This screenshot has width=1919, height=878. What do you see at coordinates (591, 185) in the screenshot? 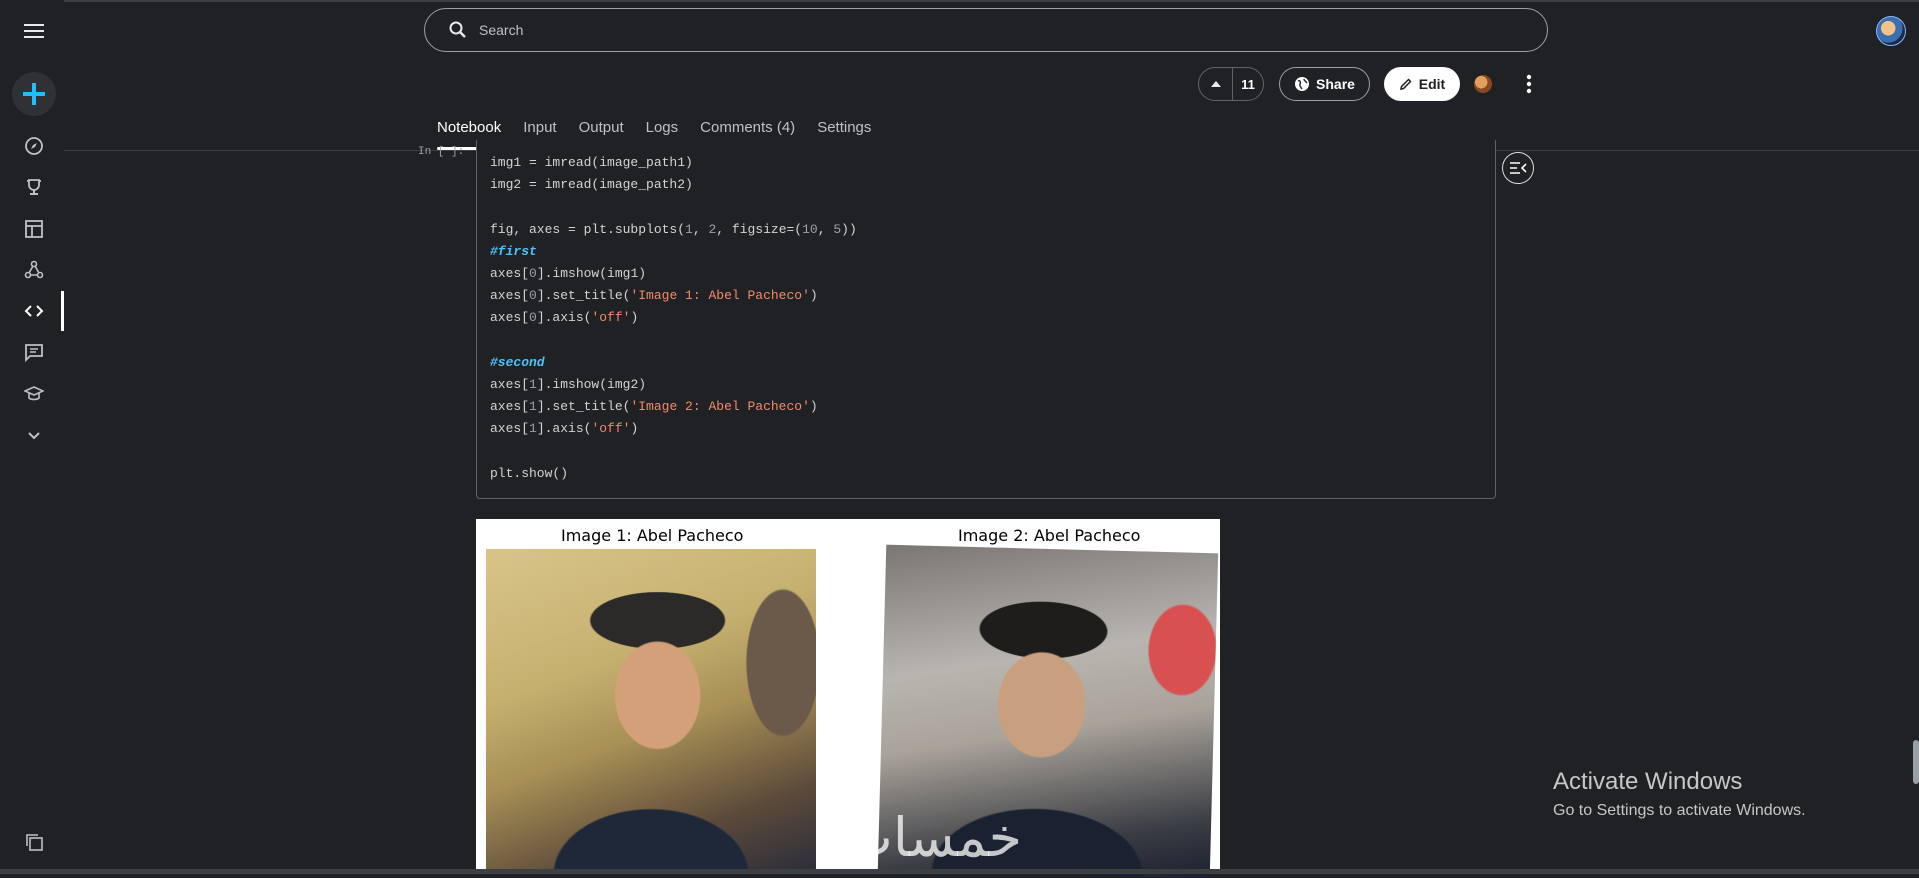
I see `code-text: img2 = imread(image_path2)` at bounding box center [591, 185].